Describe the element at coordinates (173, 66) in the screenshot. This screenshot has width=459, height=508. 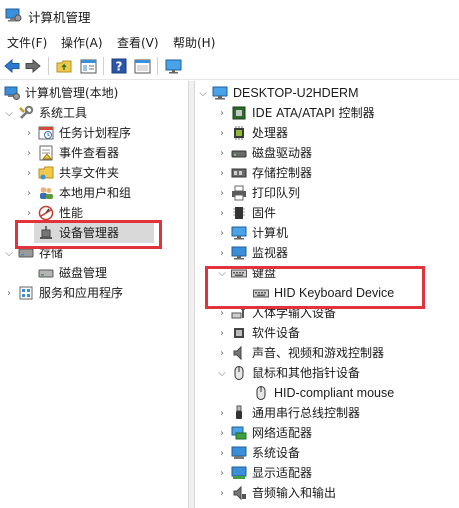
I see `monitor-icon` at that location.